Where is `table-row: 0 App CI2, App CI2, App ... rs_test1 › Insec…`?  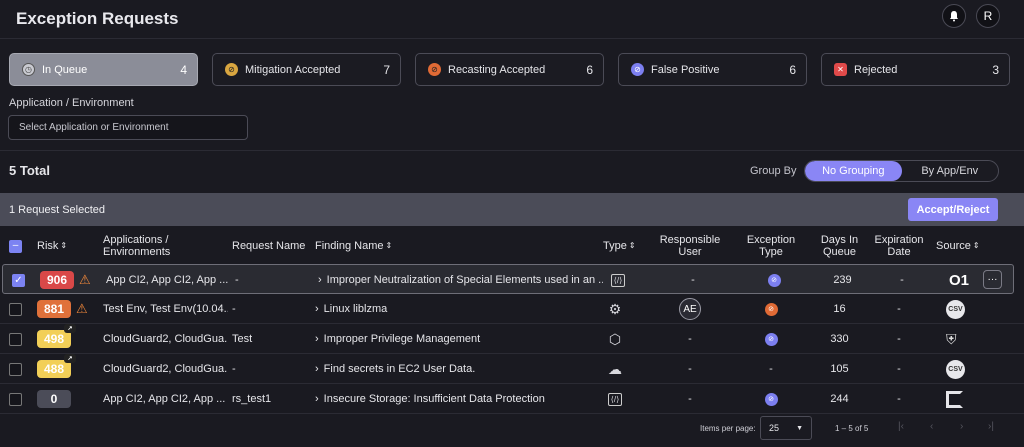 table-row: 0 App CI2, App CI2, App ... rs_test1 › Insec… is located at coordinates (512, 399).